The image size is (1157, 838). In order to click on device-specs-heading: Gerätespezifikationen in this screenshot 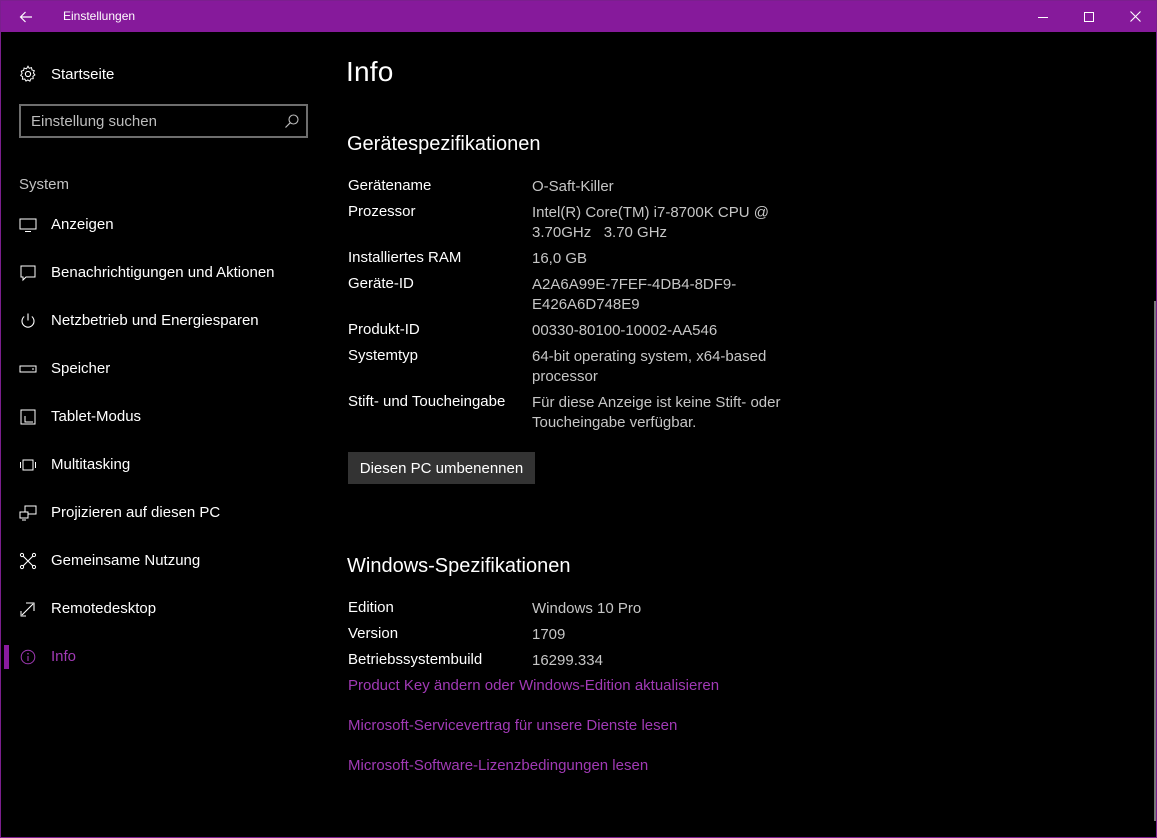, I will do `click(444, 144)`.